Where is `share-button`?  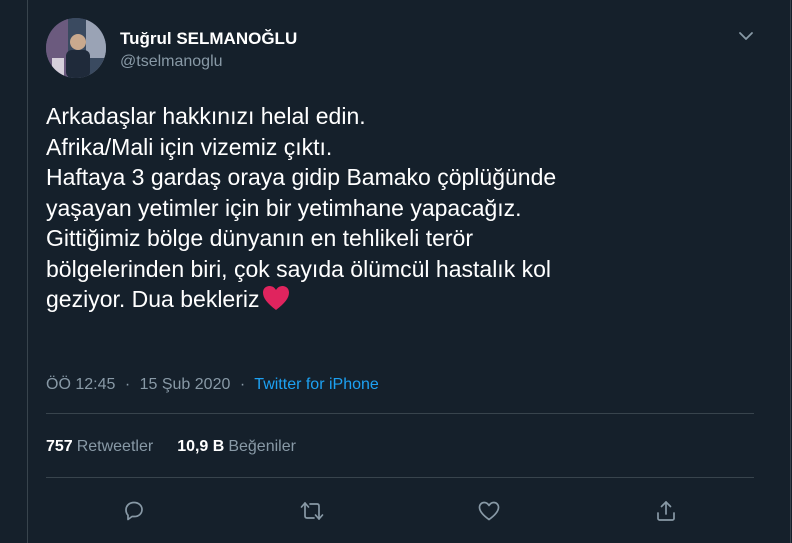 share-button is located at coordinates (666, 511).